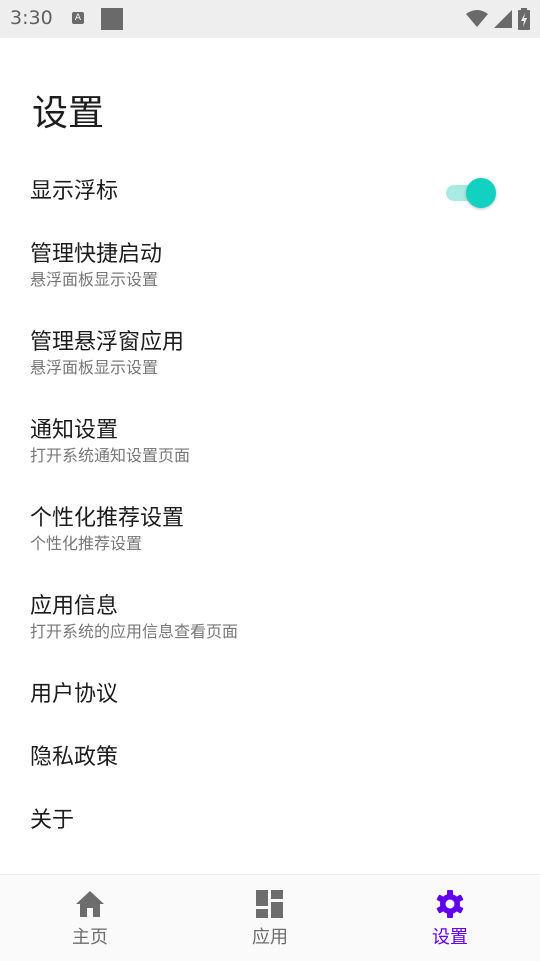 This screenshot has height=961, width=540. Describe the element at coordinates (270, 821) in the screenshot. I see `setting-about: 关于` at that location.